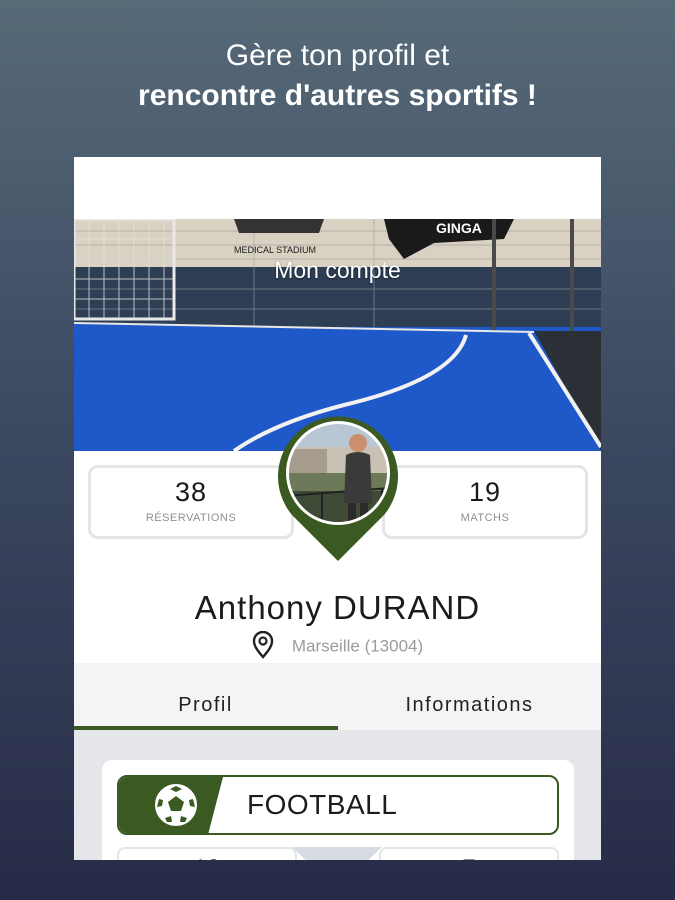 This screenshot has height=900, width=675. I want to click on matchs-stat: 19 MATCHS, so click(485, 502).